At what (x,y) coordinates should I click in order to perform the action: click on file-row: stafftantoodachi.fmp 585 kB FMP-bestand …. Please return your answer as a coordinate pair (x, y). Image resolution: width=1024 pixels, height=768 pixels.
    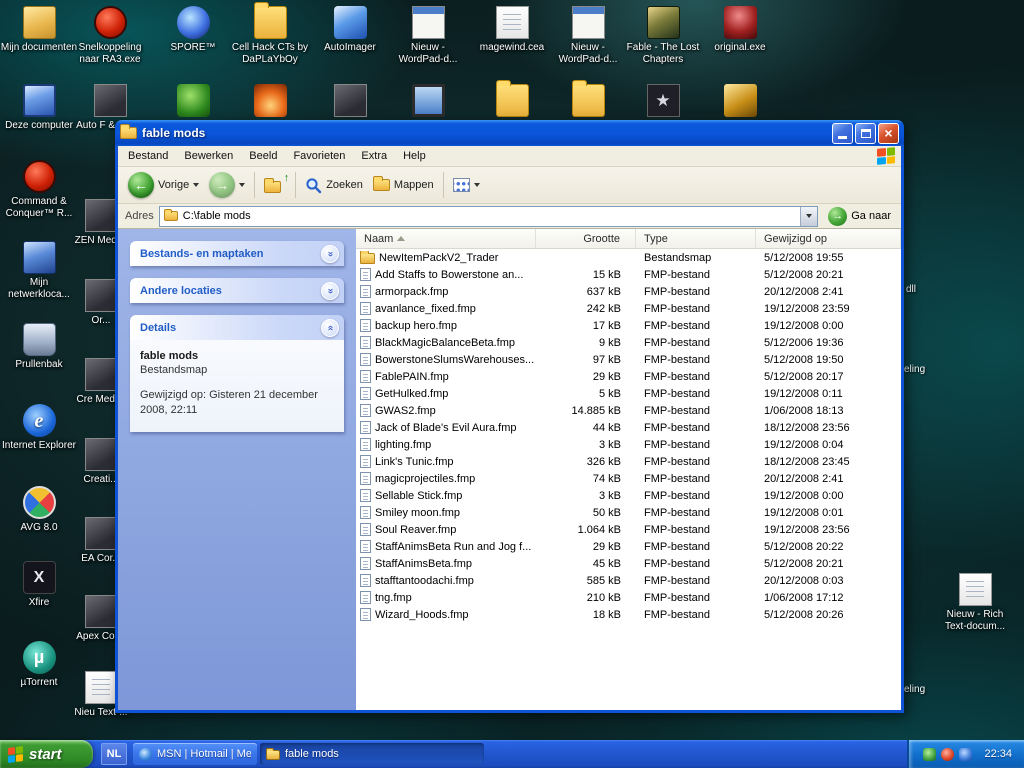
    Looking at the image, I should click on (628, 580).